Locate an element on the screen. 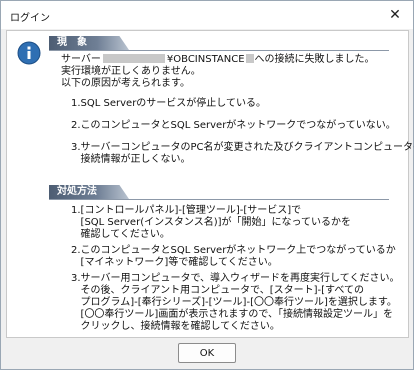 This screenshot has width=414, height=370. redacted-instance-name is located at coordinates (249, 58).